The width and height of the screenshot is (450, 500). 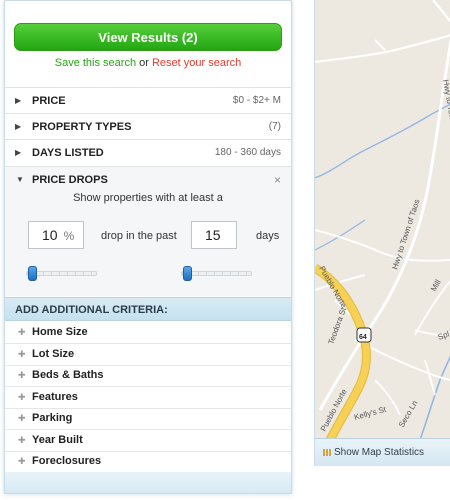 I want to click on criteria-label: Features, so click(x=55, y=397).